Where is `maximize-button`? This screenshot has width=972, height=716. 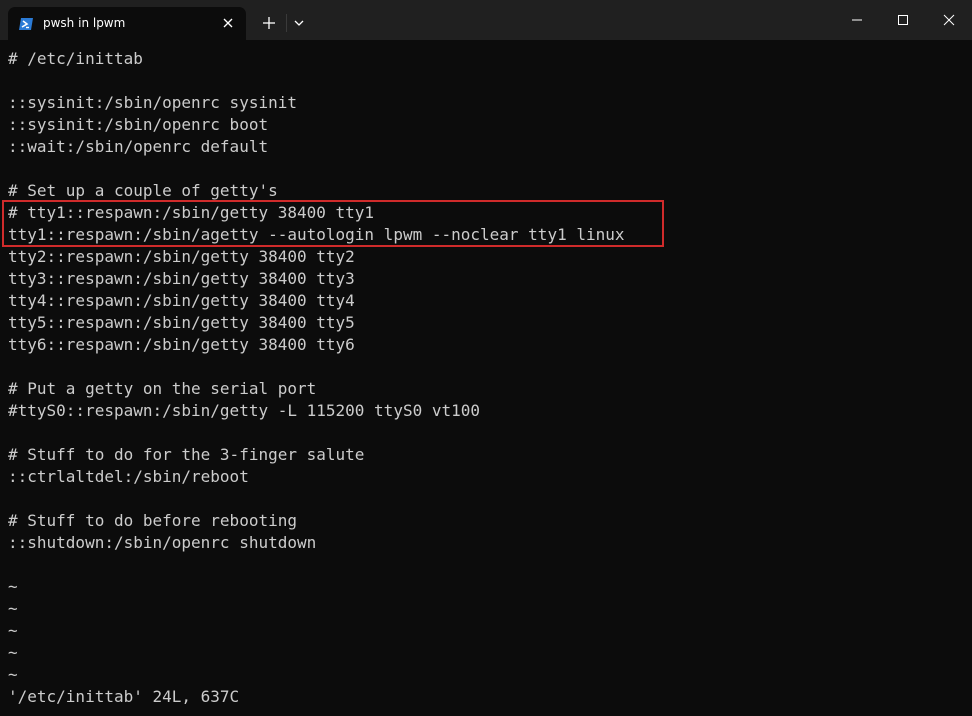
maximize-button is located at coordinates (903, 20).